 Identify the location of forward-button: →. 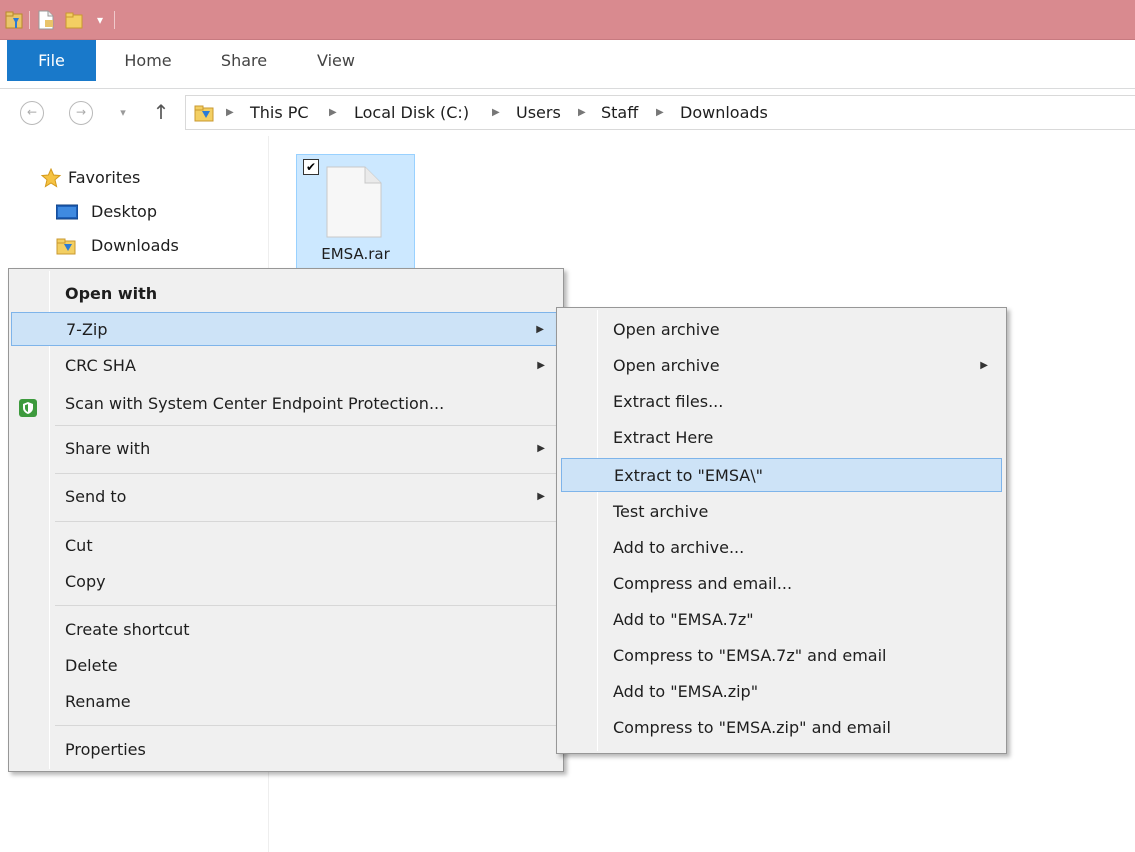
(81, 113).